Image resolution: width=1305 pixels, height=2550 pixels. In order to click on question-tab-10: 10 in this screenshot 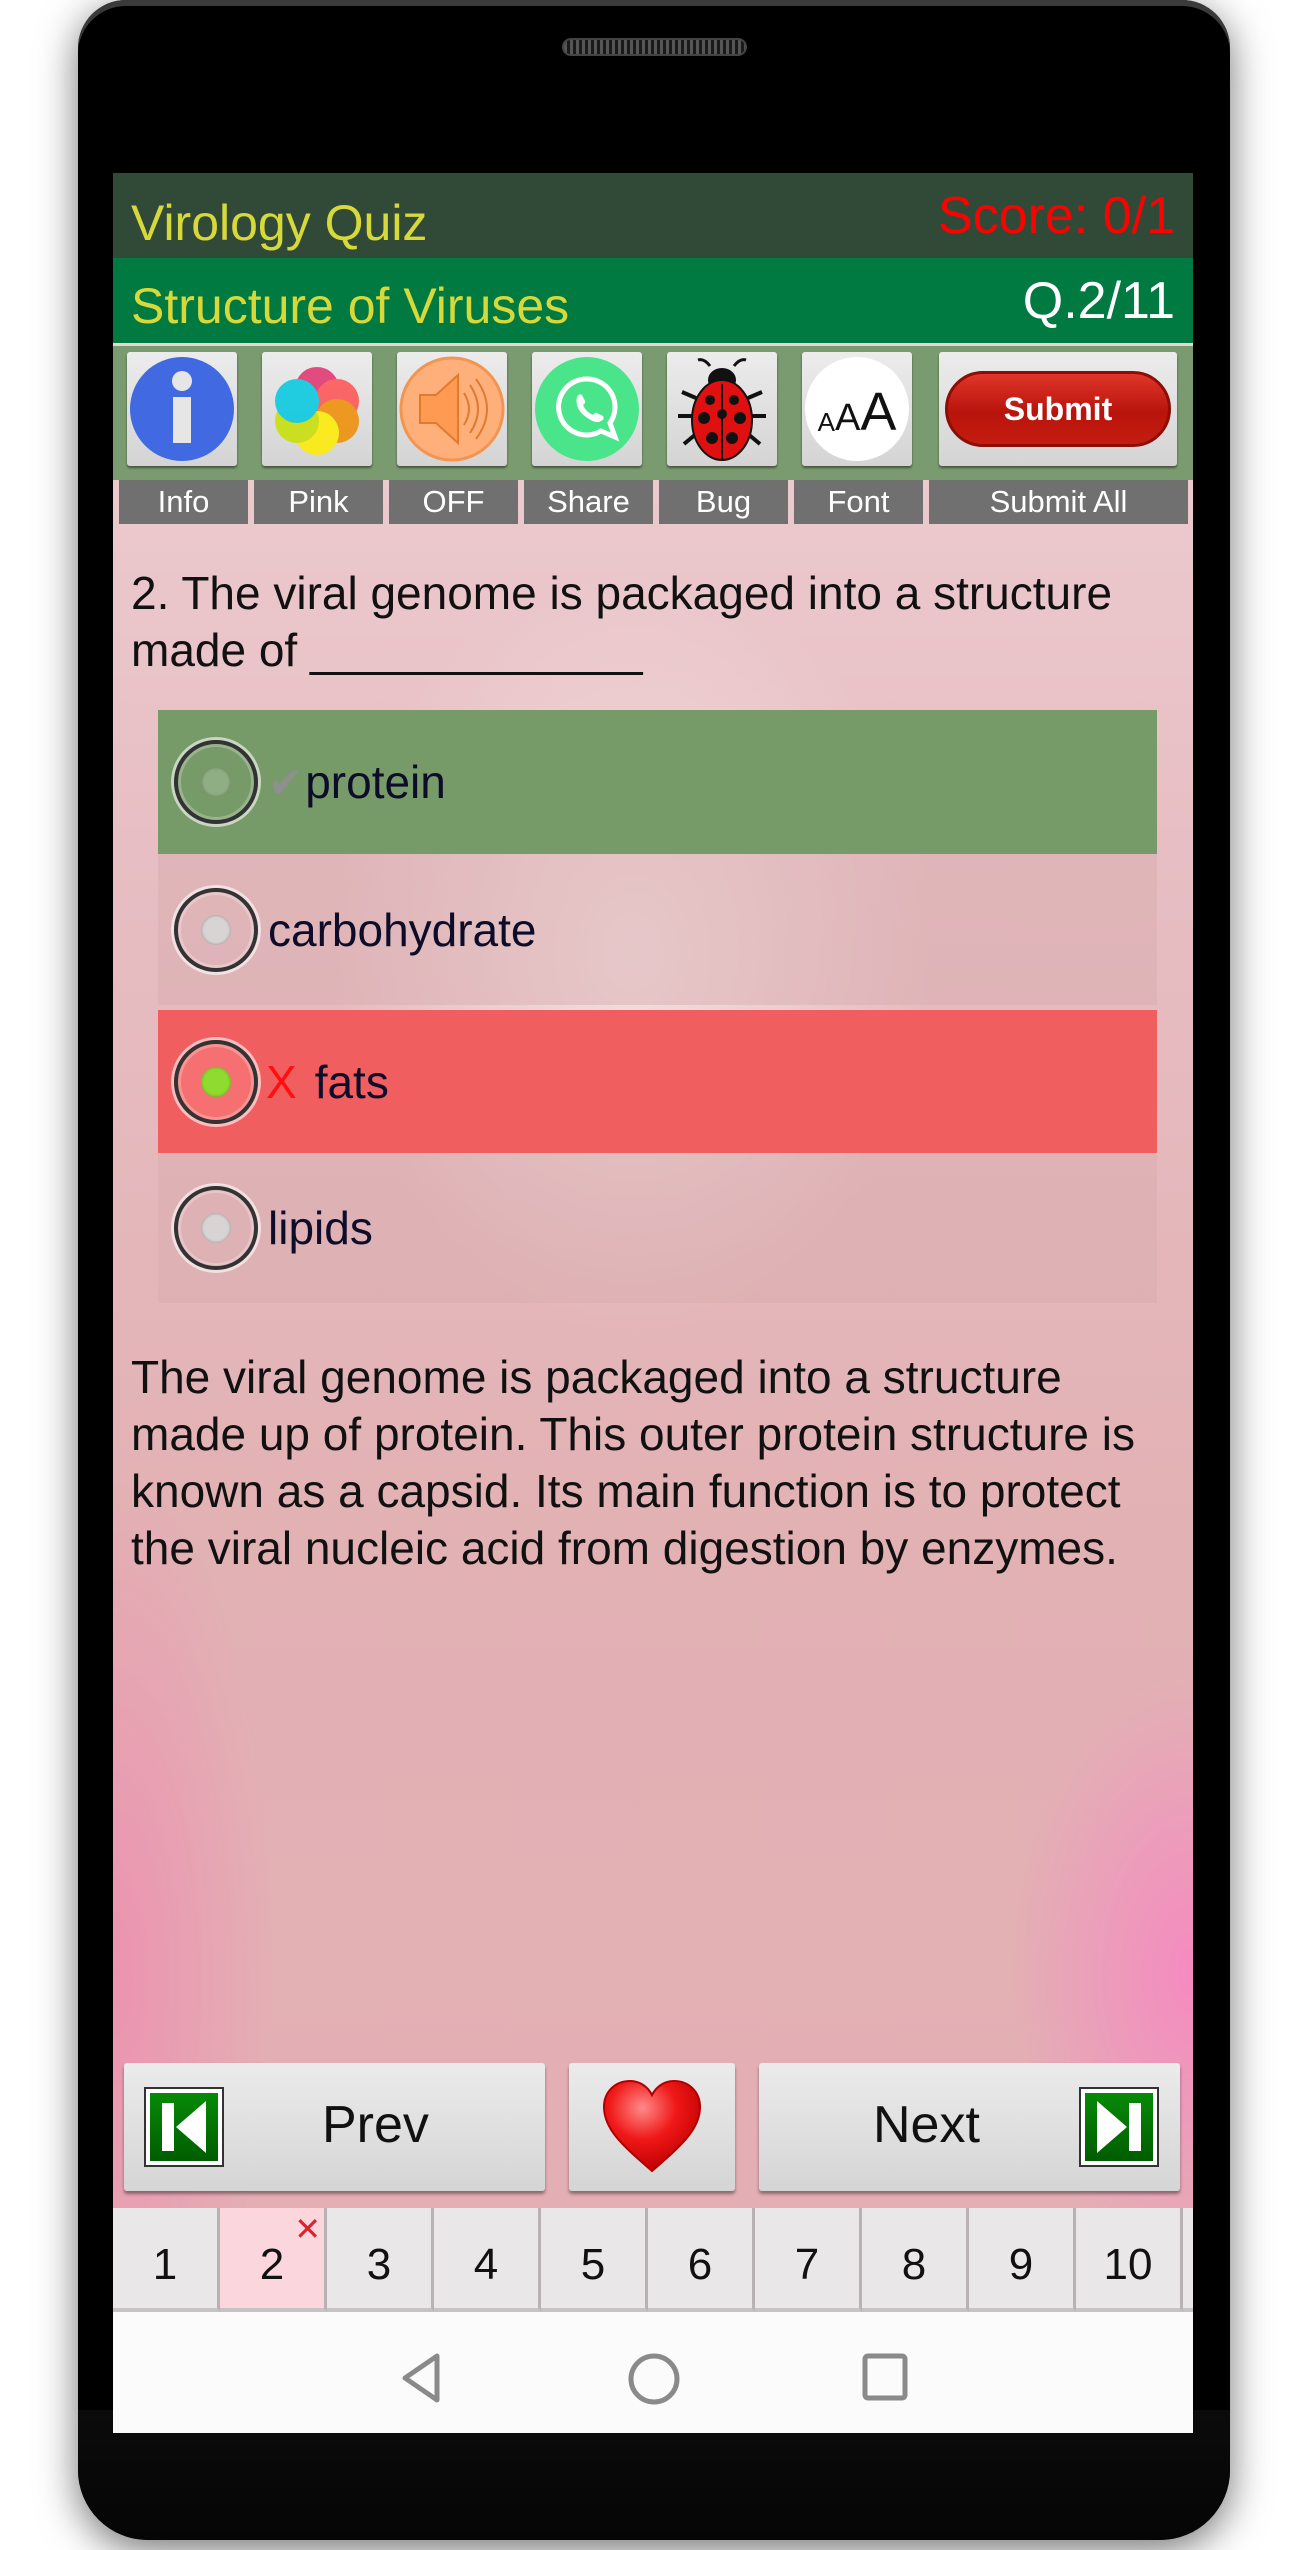, I will do `click(1129, 2260)`.